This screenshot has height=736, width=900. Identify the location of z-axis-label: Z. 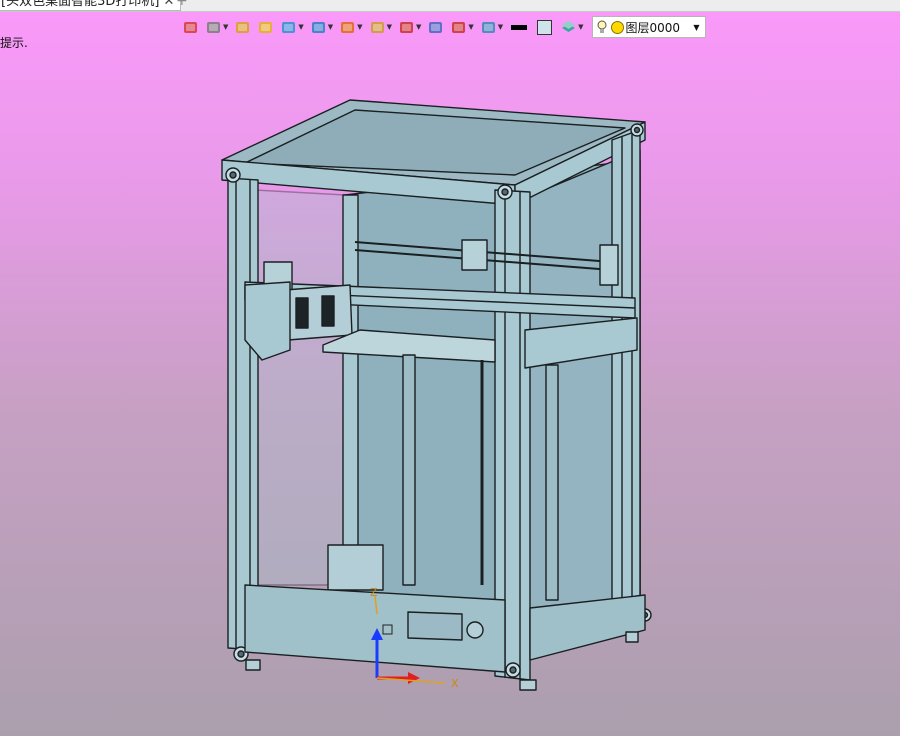
(374, 592).